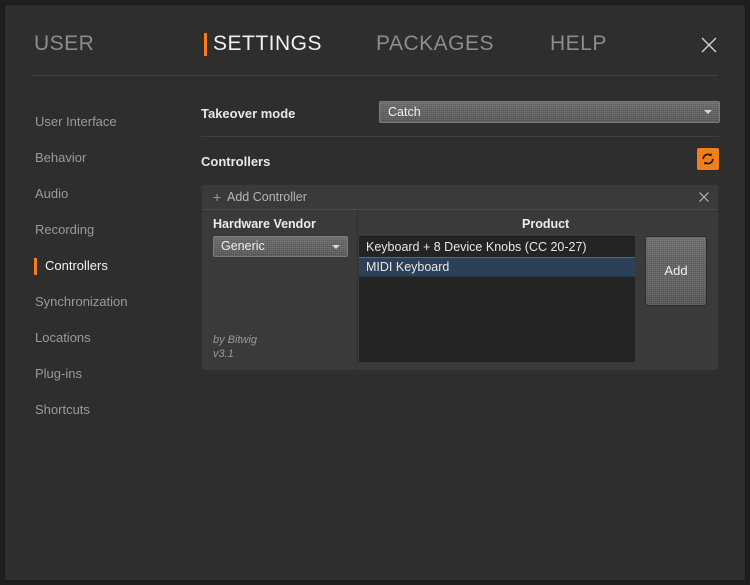 This screenshot has width=750, height=585. What do you see at coordinates (217, 197) in the screenshot?
I see `plus-icon: +` at bounding box center [217, 197].